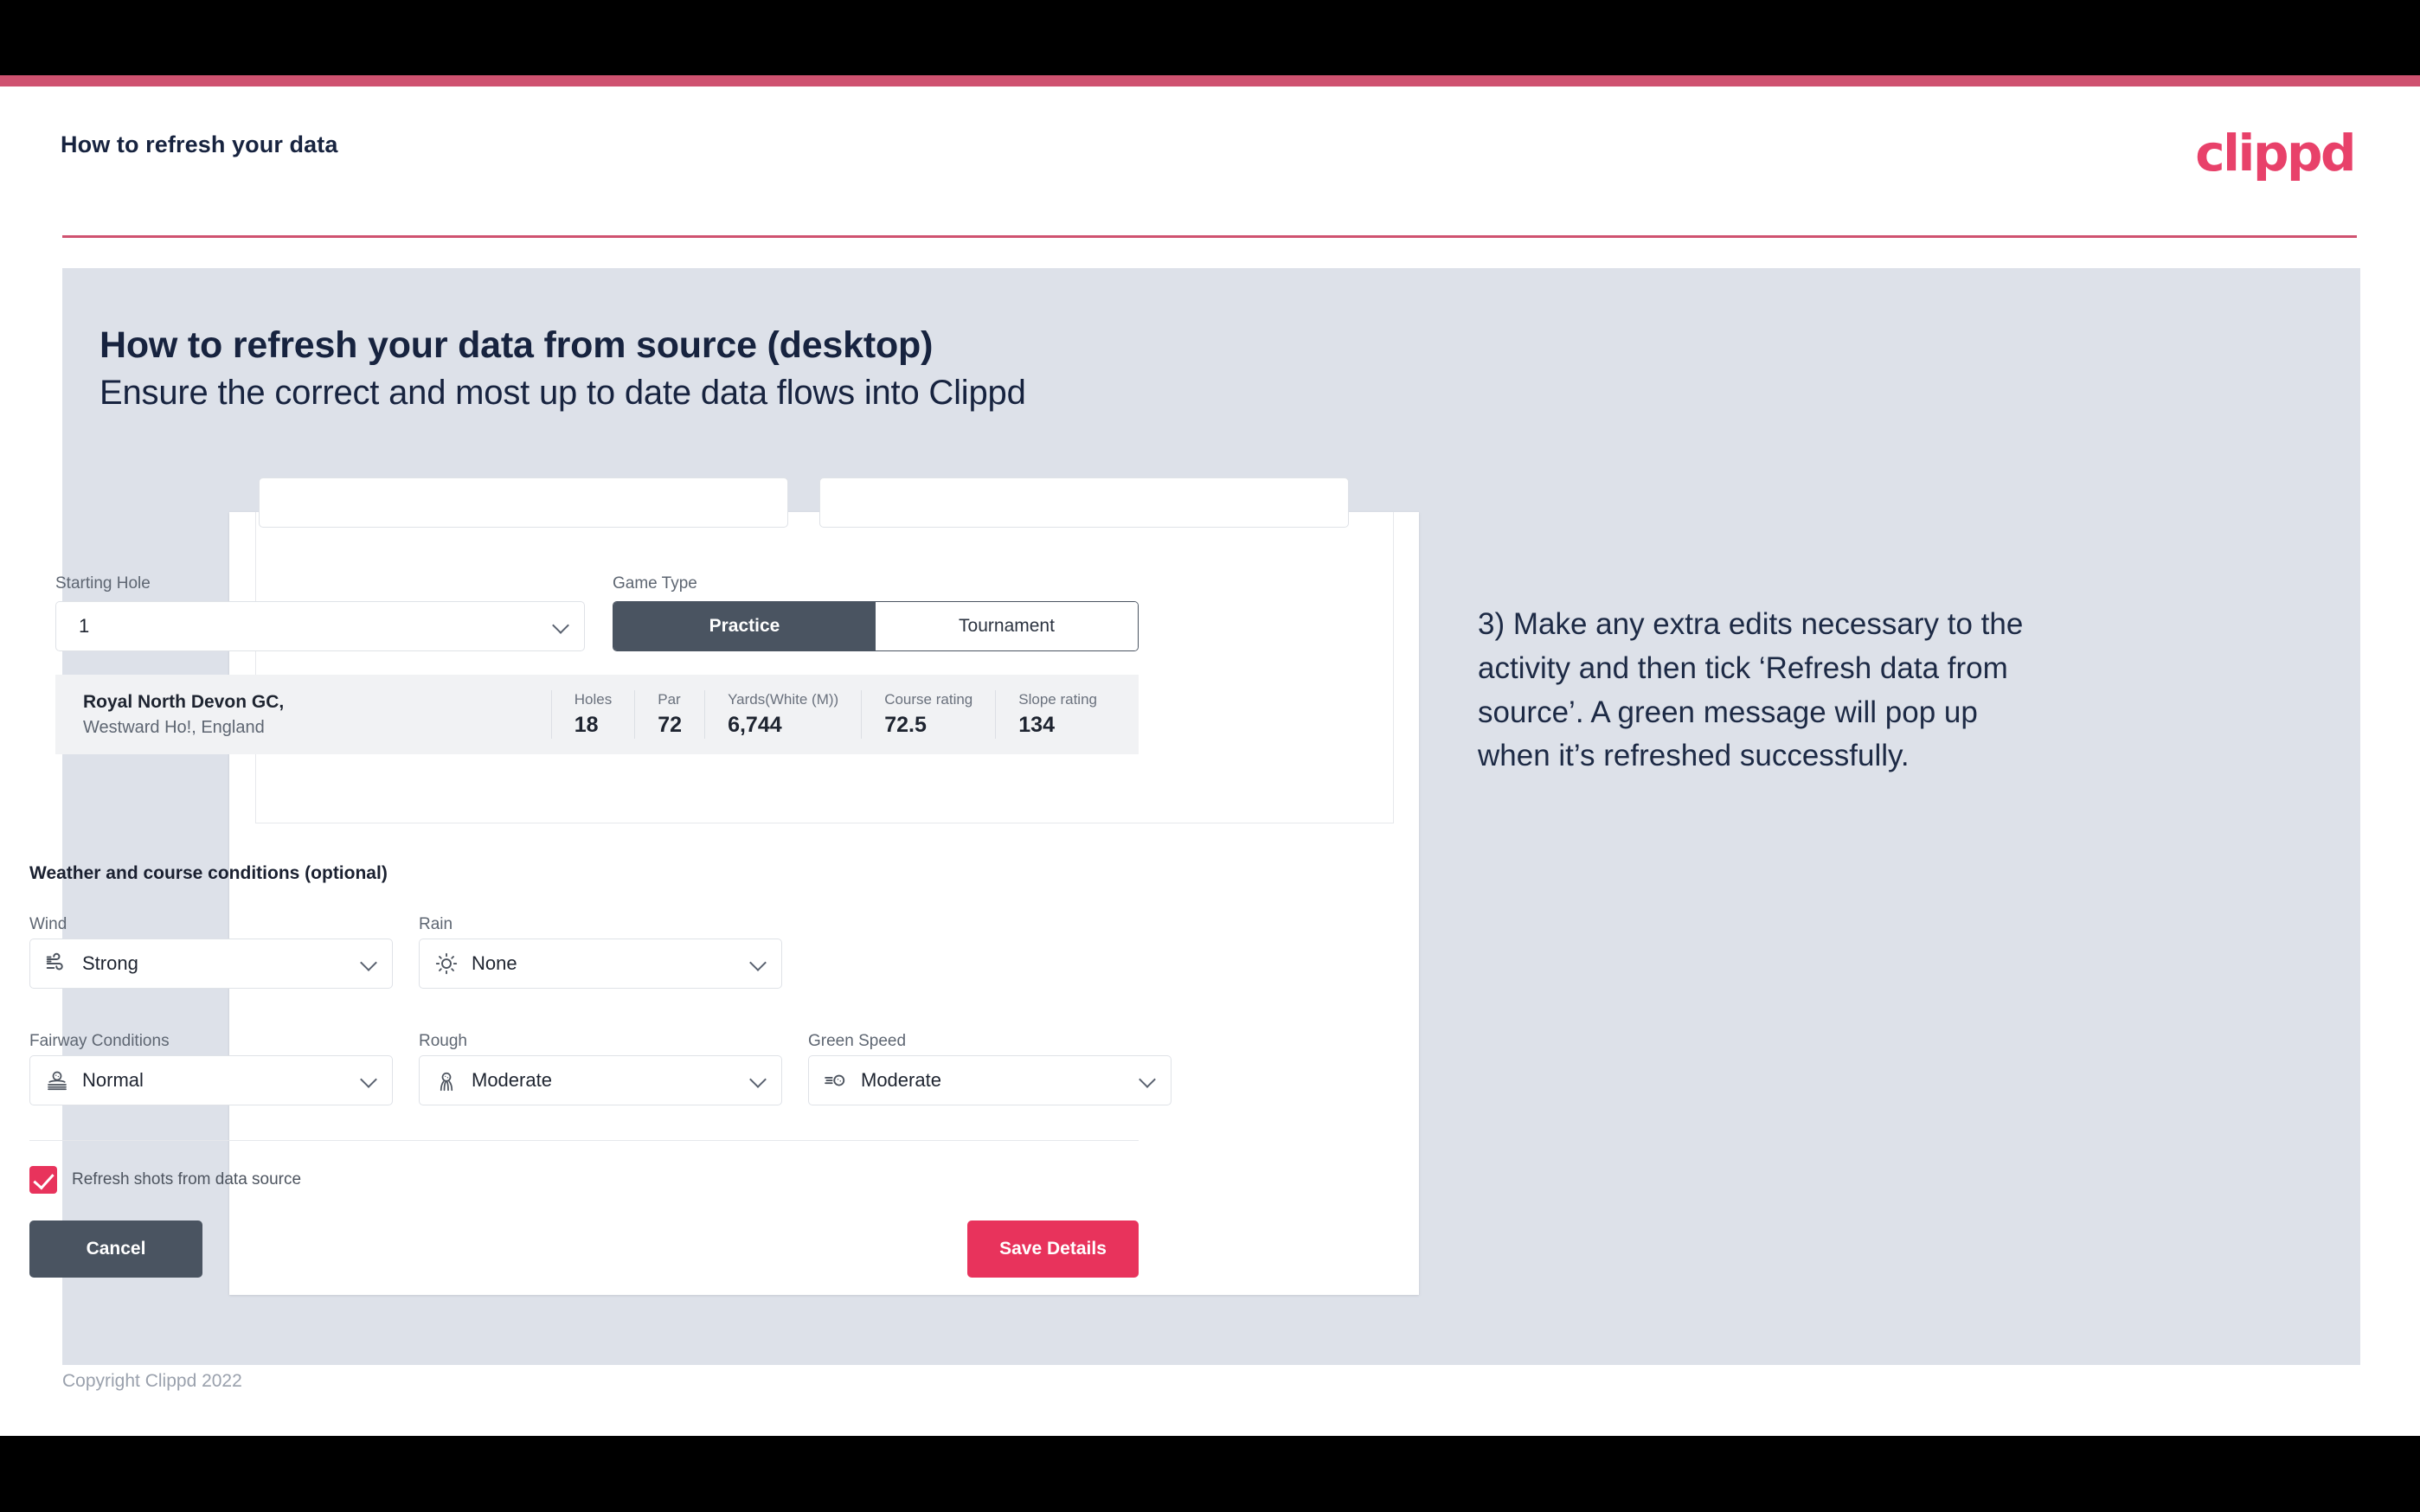 The height and width of the screenshot is (1512, 2420). Describe the element at coordinates (1210, 37) in the screenshot. I see `letterbox-top` at that location.